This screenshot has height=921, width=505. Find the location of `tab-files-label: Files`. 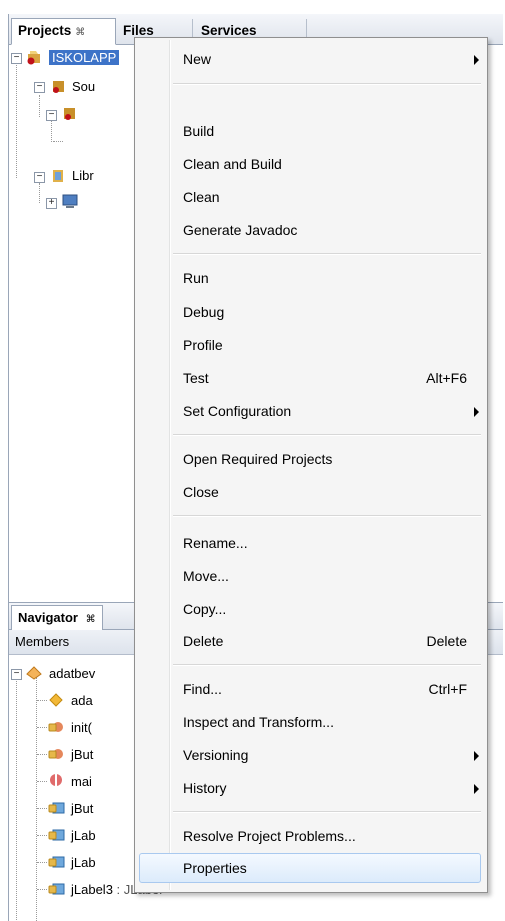

tab-files-label: Files is located at coordinates (138, 30).